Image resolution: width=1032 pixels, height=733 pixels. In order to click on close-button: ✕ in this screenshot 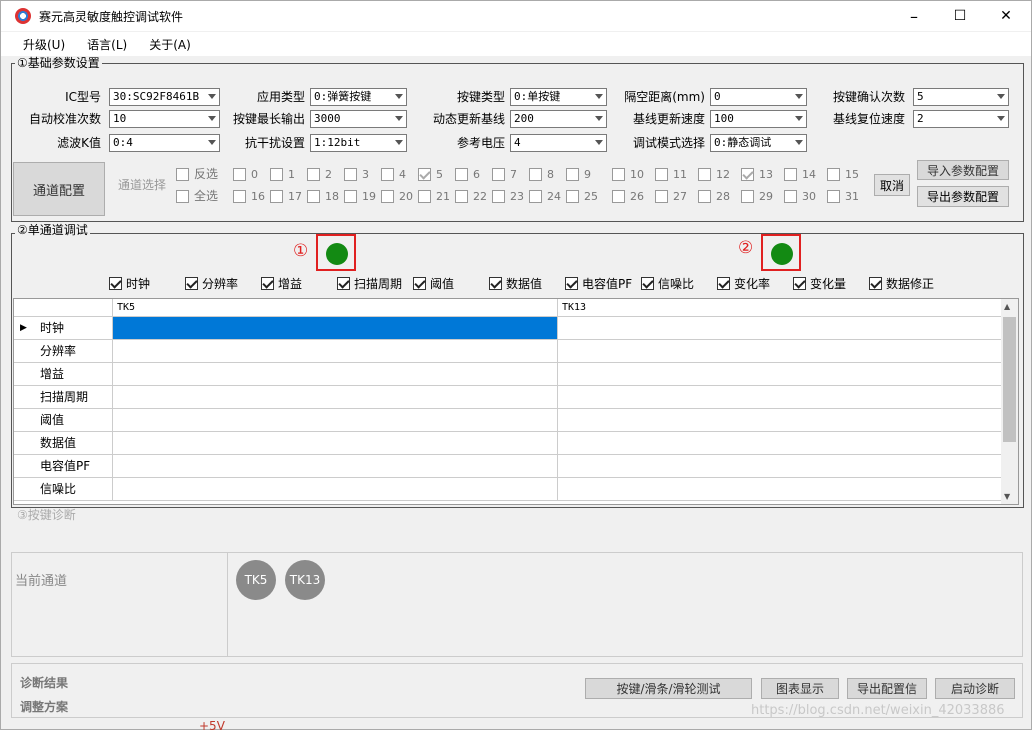, I will do `click(1006, 16)`.